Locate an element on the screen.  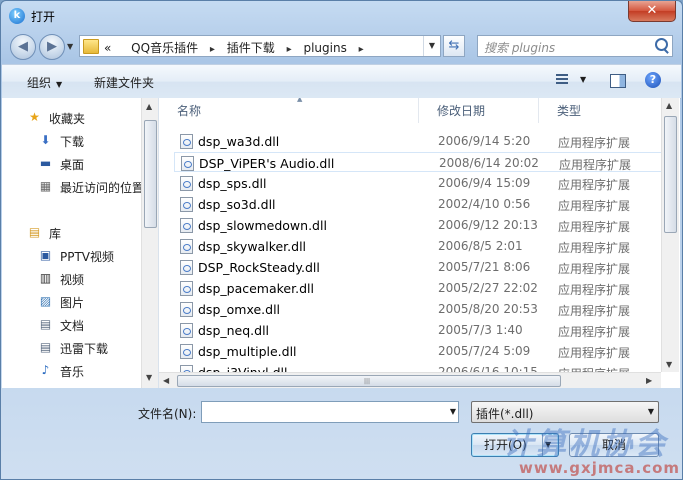
documents-icon: ▤ is located at coordinates (45, 324).